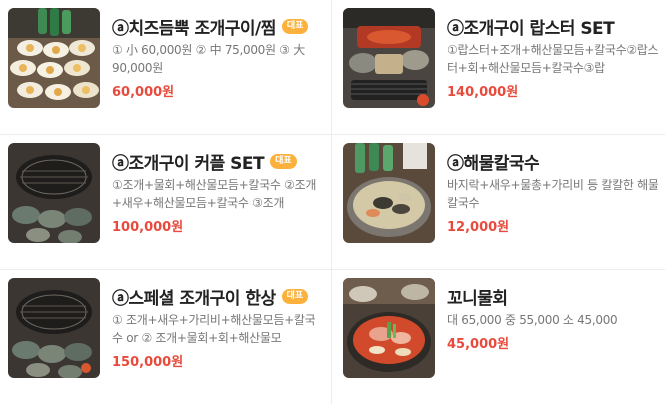  What do you see at coordinates (531, 28) in the screenshot?
I see `menu-item-title: ⓐ조개구이 랍스터 SET` at bounding box center [531, 28].